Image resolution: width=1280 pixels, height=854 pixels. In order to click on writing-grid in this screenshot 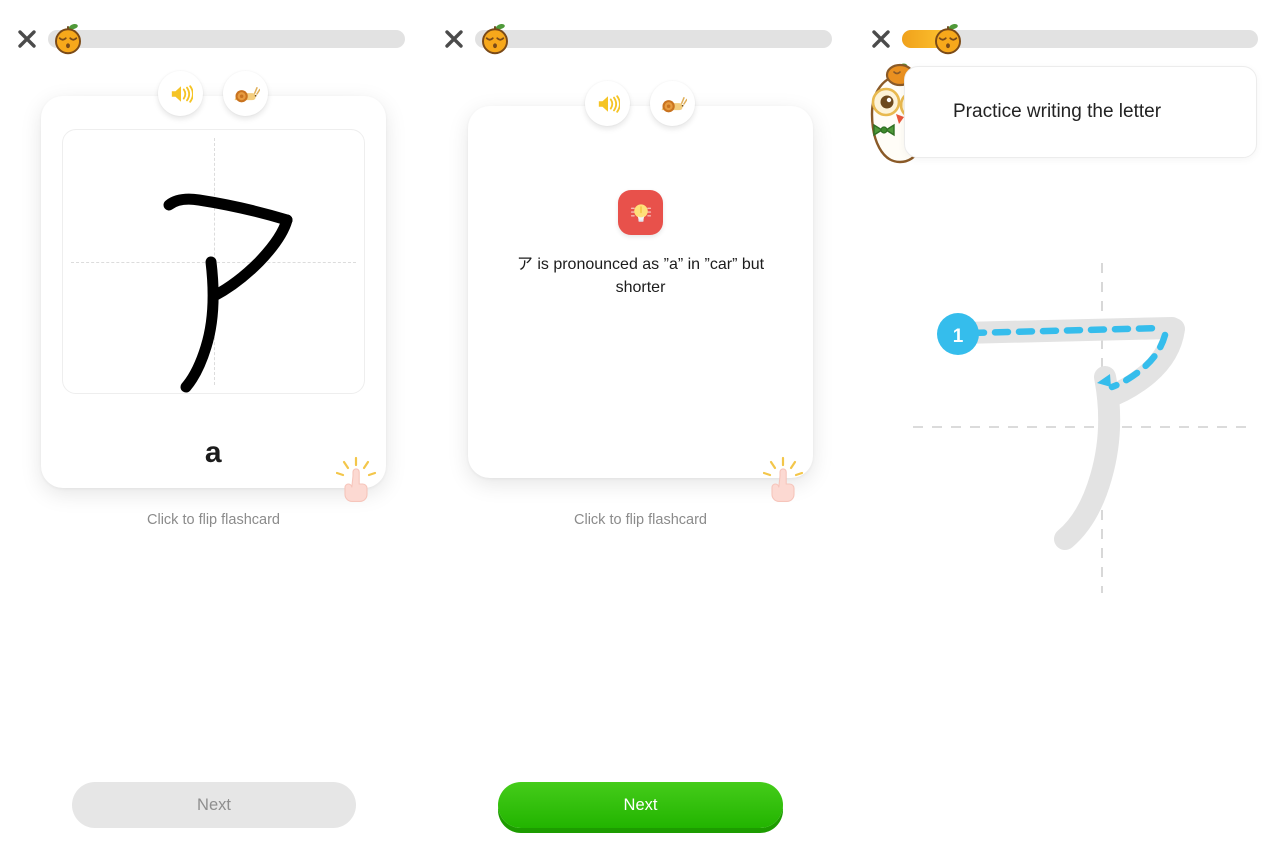, I will do `click(213, 261)`.